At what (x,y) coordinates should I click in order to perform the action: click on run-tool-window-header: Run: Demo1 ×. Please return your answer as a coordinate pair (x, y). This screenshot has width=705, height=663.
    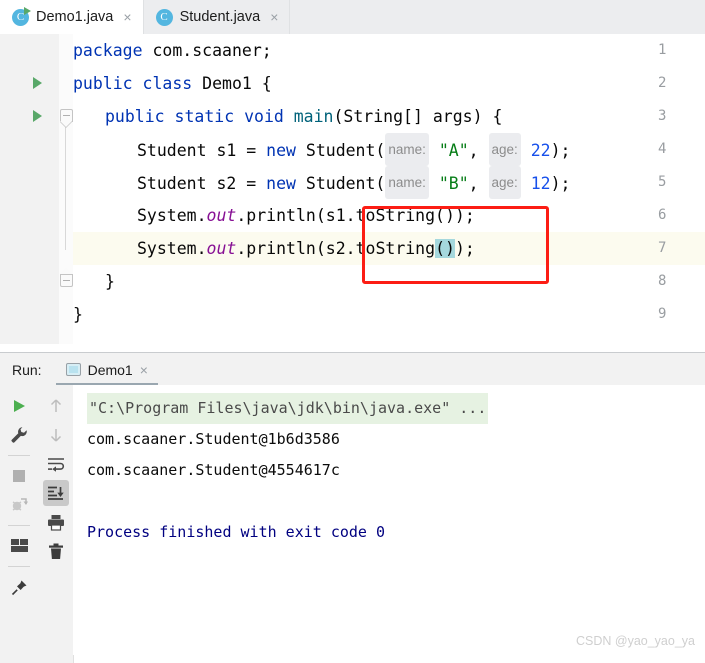
    Looking at the image, I should click on (352, 369).